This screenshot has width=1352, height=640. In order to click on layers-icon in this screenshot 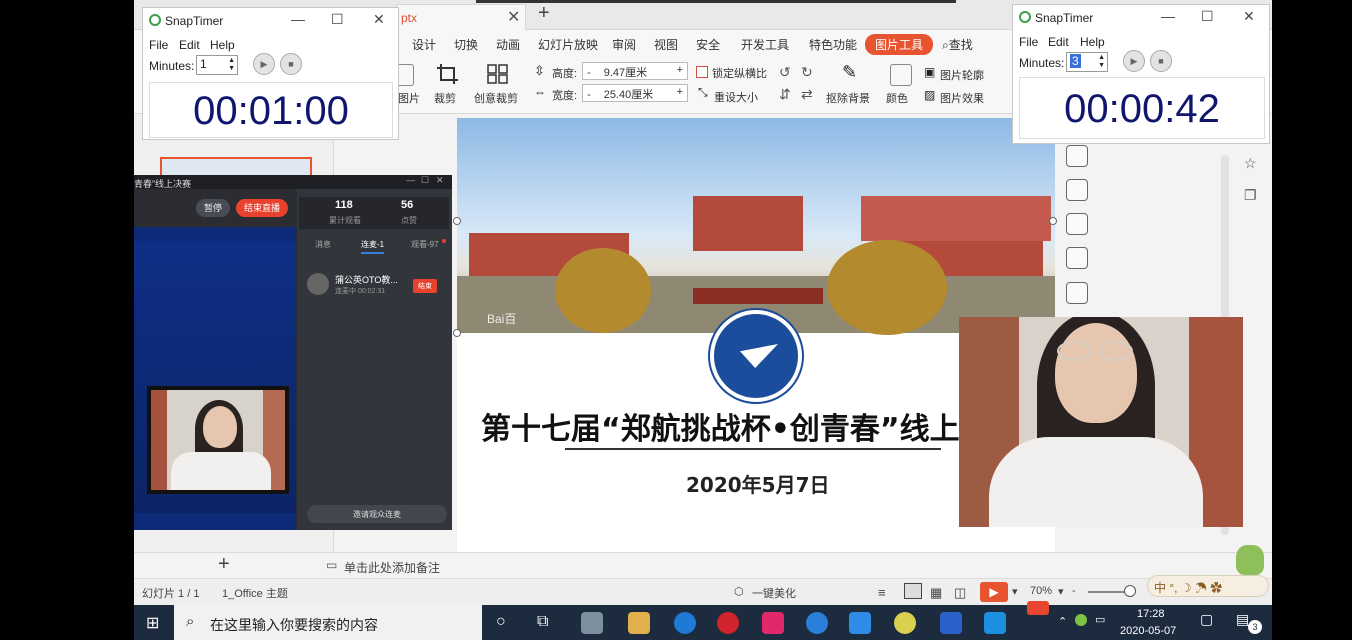, I will do `click(1077, 156)`.